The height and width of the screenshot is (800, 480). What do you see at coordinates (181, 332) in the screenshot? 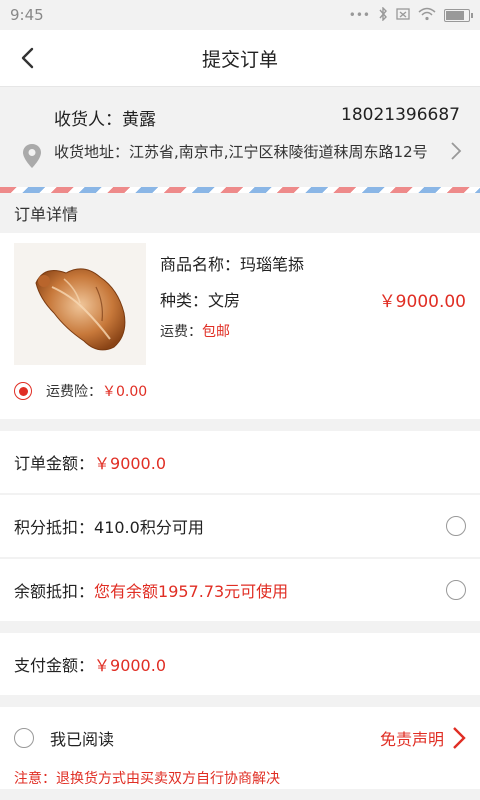
I see `shipping-label: 运费：` at bounding box center [181, 332].